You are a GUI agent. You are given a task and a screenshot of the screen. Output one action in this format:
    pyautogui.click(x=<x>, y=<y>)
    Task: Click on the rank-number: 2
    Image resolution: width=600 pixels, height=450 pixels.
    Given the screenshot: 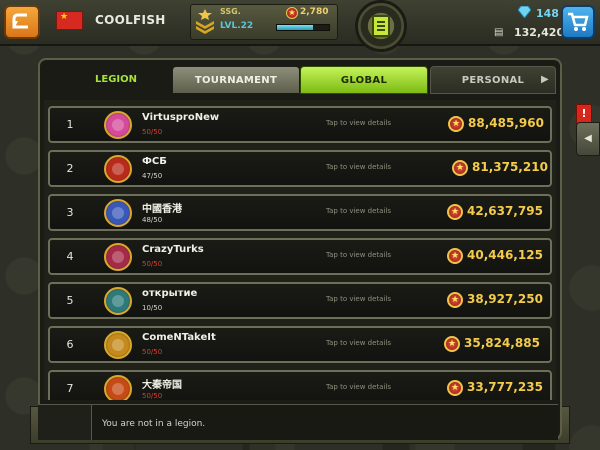 What is the action you would take?
    pyautogui.click(x=70, y=168)
    